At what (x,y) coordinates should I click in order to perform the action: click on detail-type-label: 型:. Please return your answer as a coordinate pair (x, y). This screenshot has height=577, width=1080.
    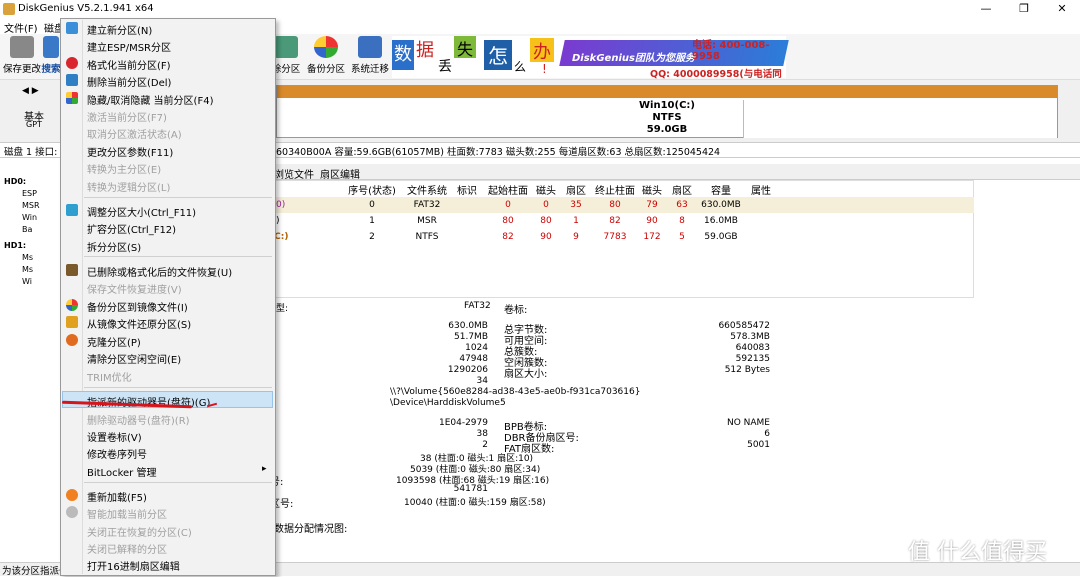
    Looking at the image, I should click on (282, 309).